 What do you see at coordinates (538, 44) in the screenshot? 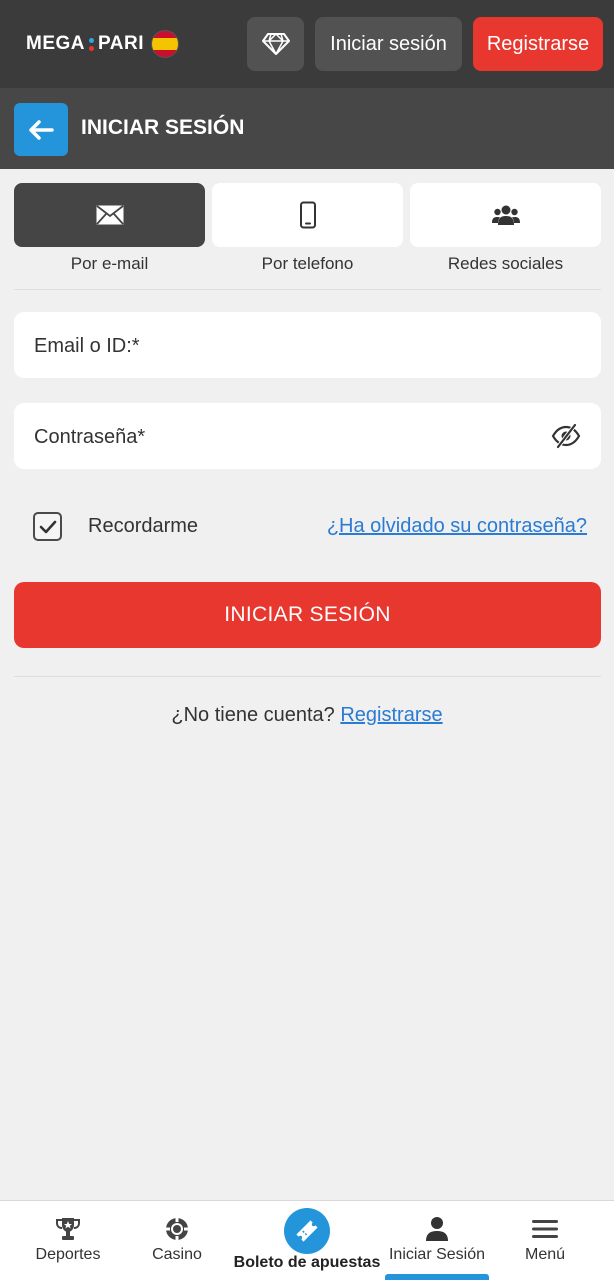
I see `header-register-button: Registrarse` at bounding box center [538, 44].